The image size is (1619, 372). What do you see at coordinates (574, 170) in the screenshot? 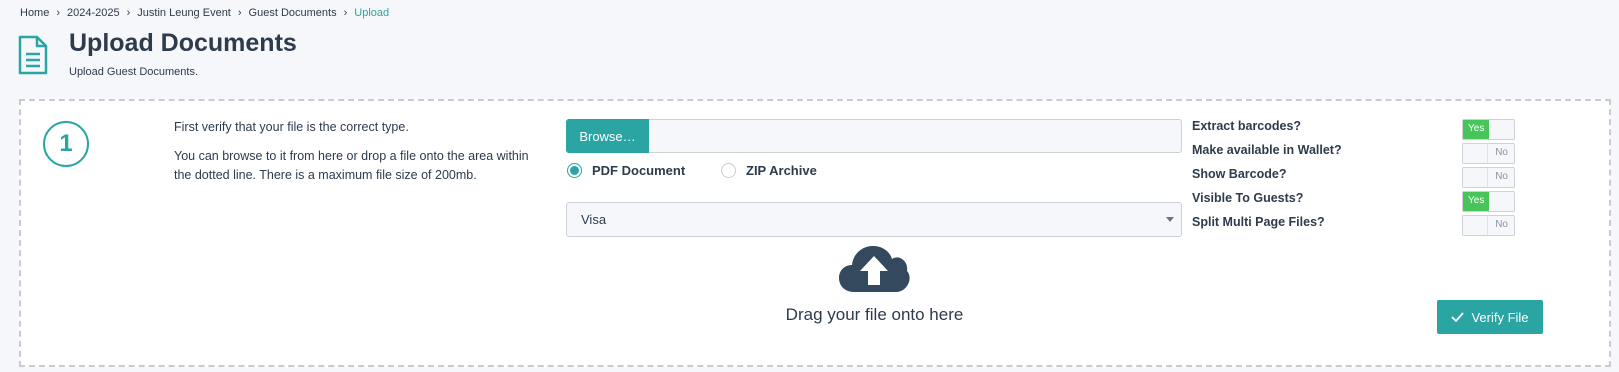
I see `radio-checked-icon` at bounding box center [574, 170].